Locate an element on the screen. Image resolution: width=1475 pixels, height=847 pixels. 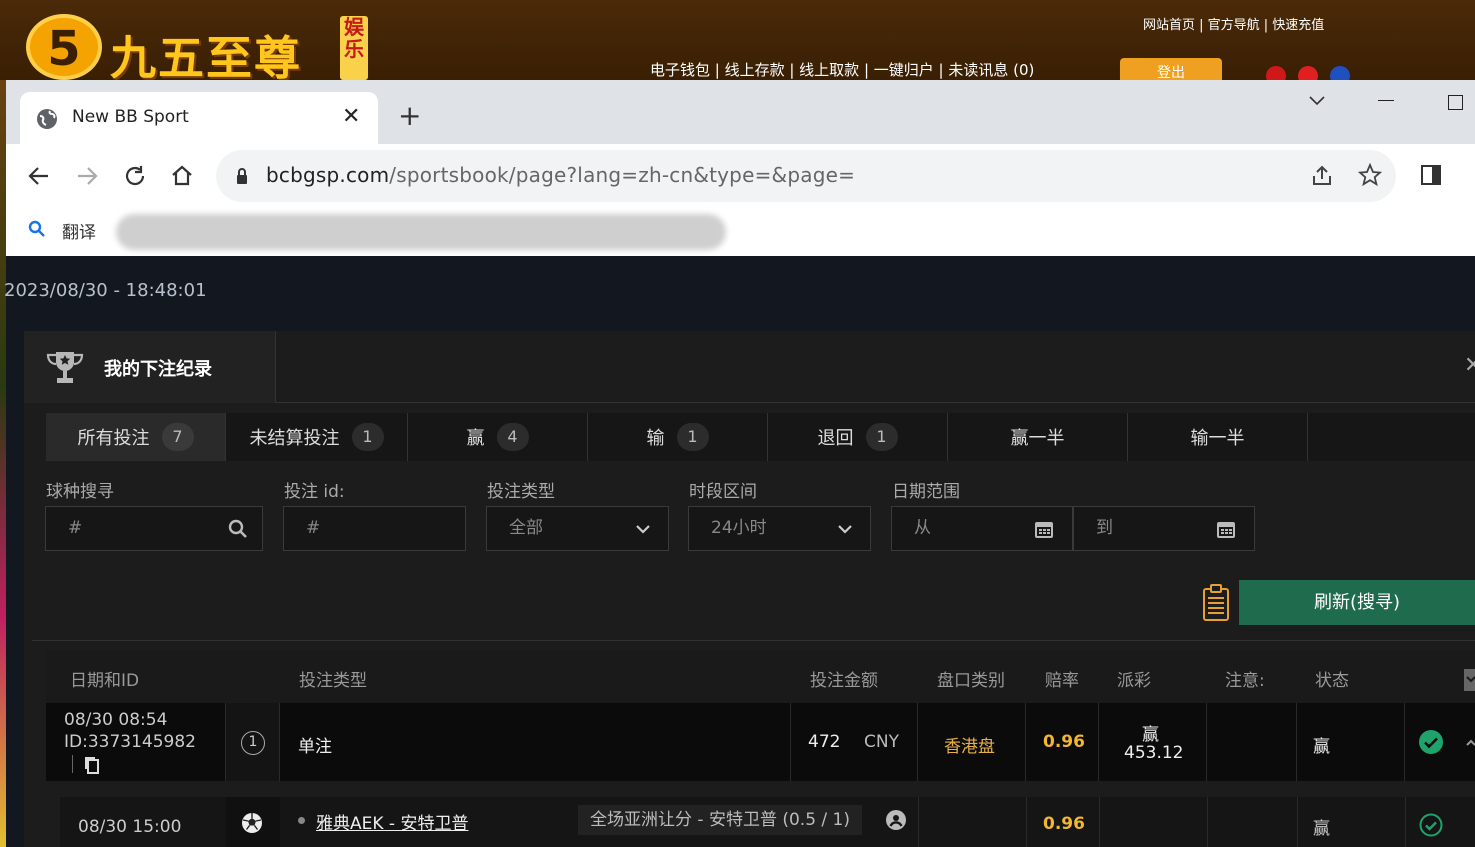
tab-half-win: 赢一半 is located at coordinates (1038, 437).